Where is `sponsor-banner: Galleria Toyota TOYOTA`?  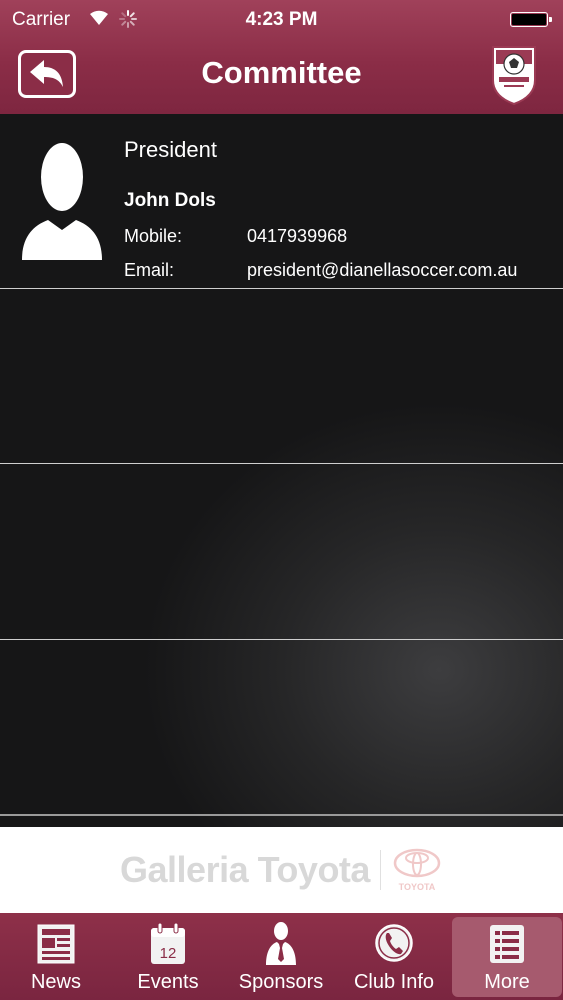
sponsor-banner: Galleria Toyota TOYOTA is located at coordinates (281, 870).